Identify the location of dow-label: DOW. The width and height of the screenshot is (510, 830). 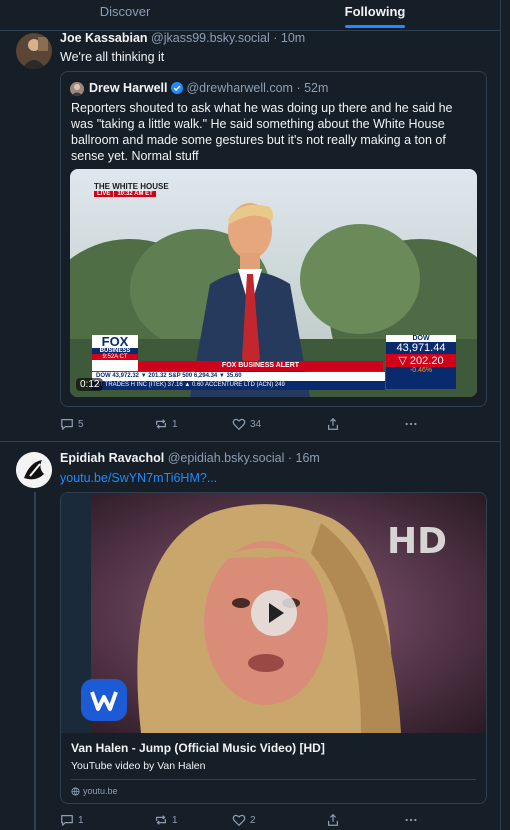
(421, 338).